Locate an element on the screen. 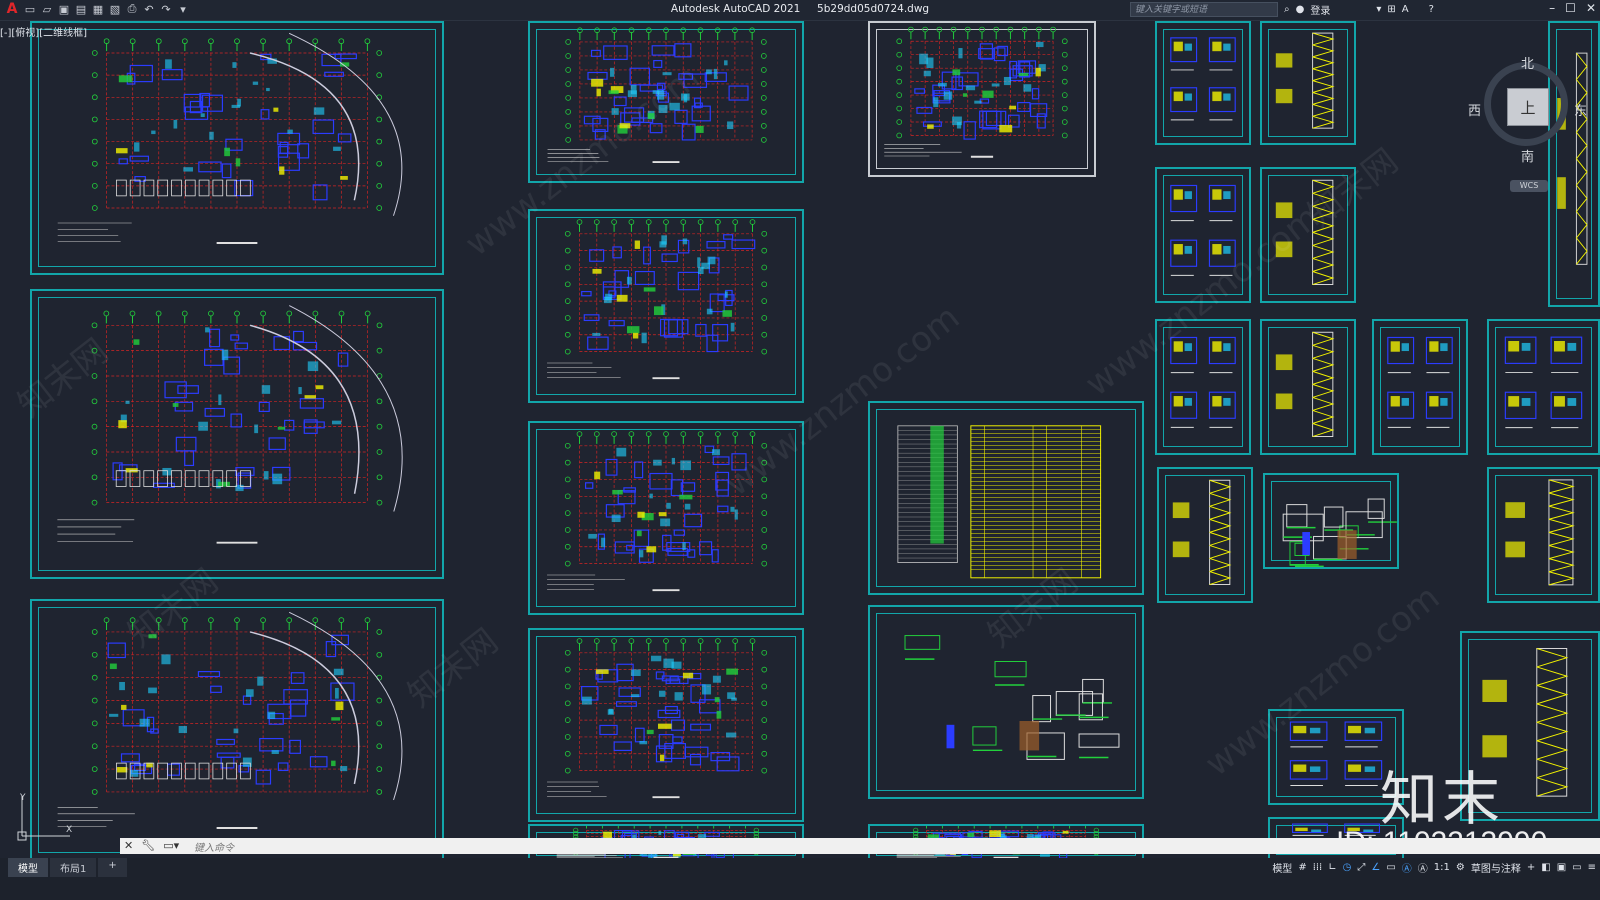 The width and height of the screenshot is (1600, 900). wcs-menu: WCS is located at coordinates (1529, 186).